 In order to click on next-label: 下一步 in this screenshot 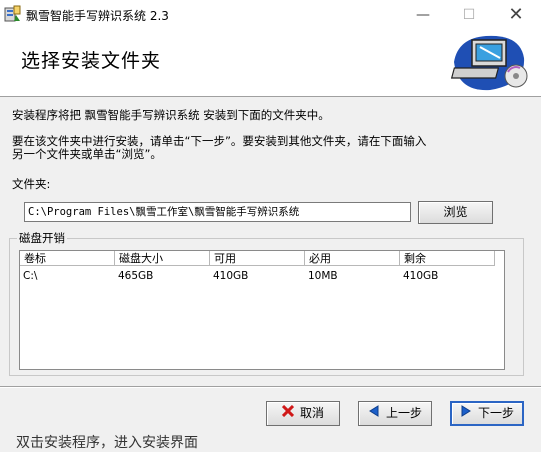, I will do `click(495, 413)`.